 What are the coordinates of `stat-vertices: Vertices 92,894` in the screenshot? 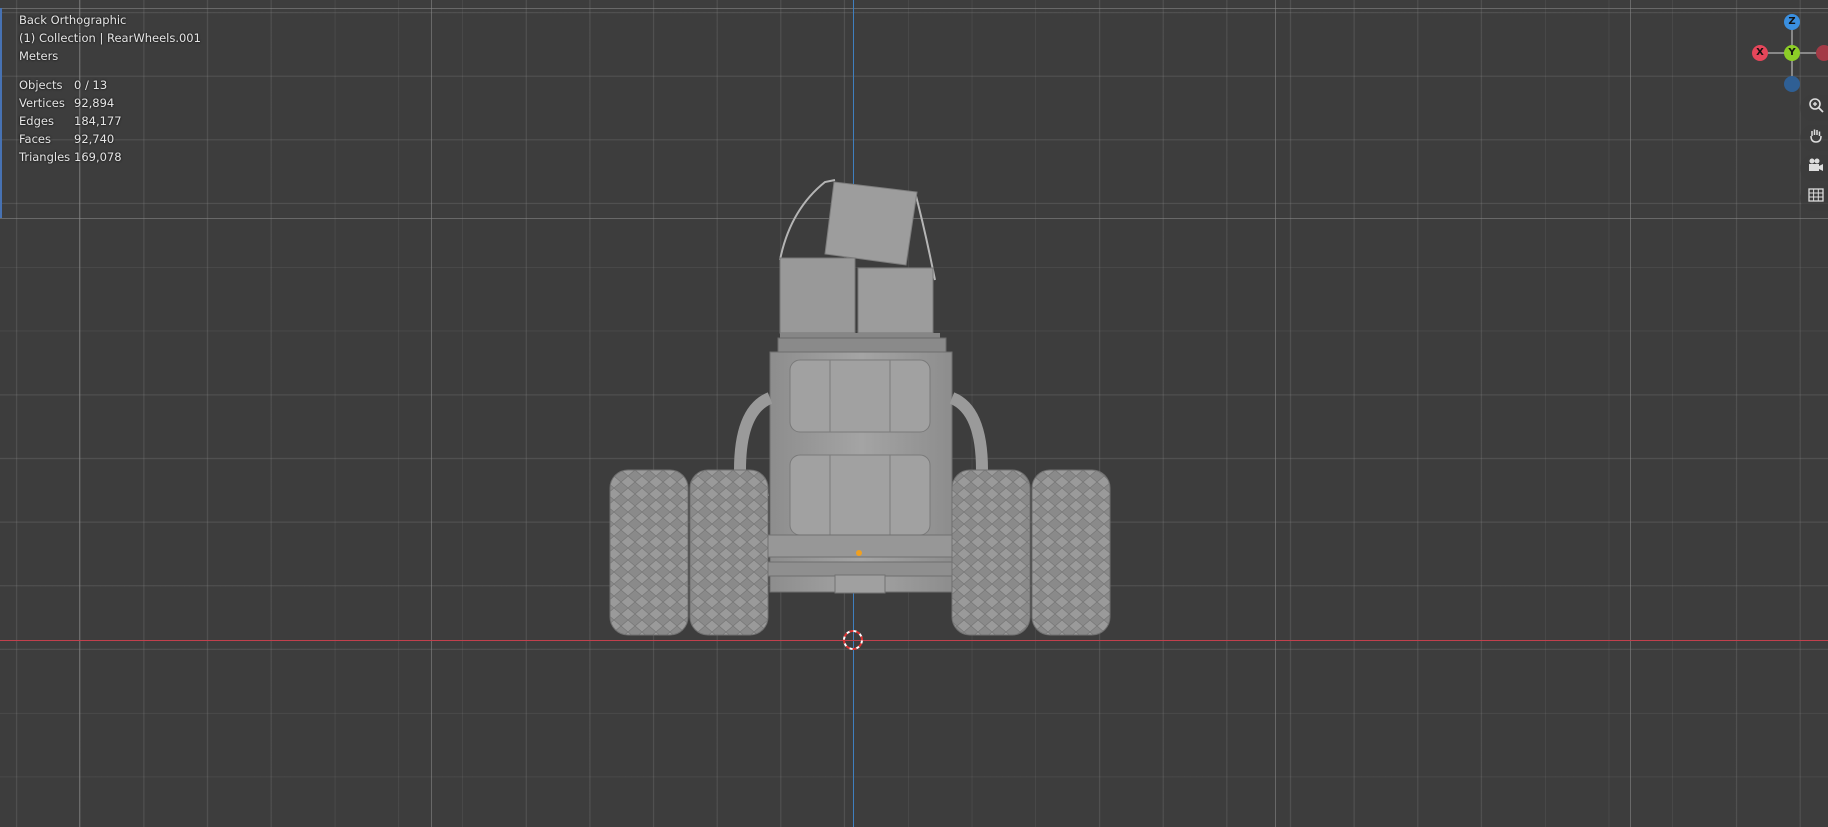 It's located at (67, 103).